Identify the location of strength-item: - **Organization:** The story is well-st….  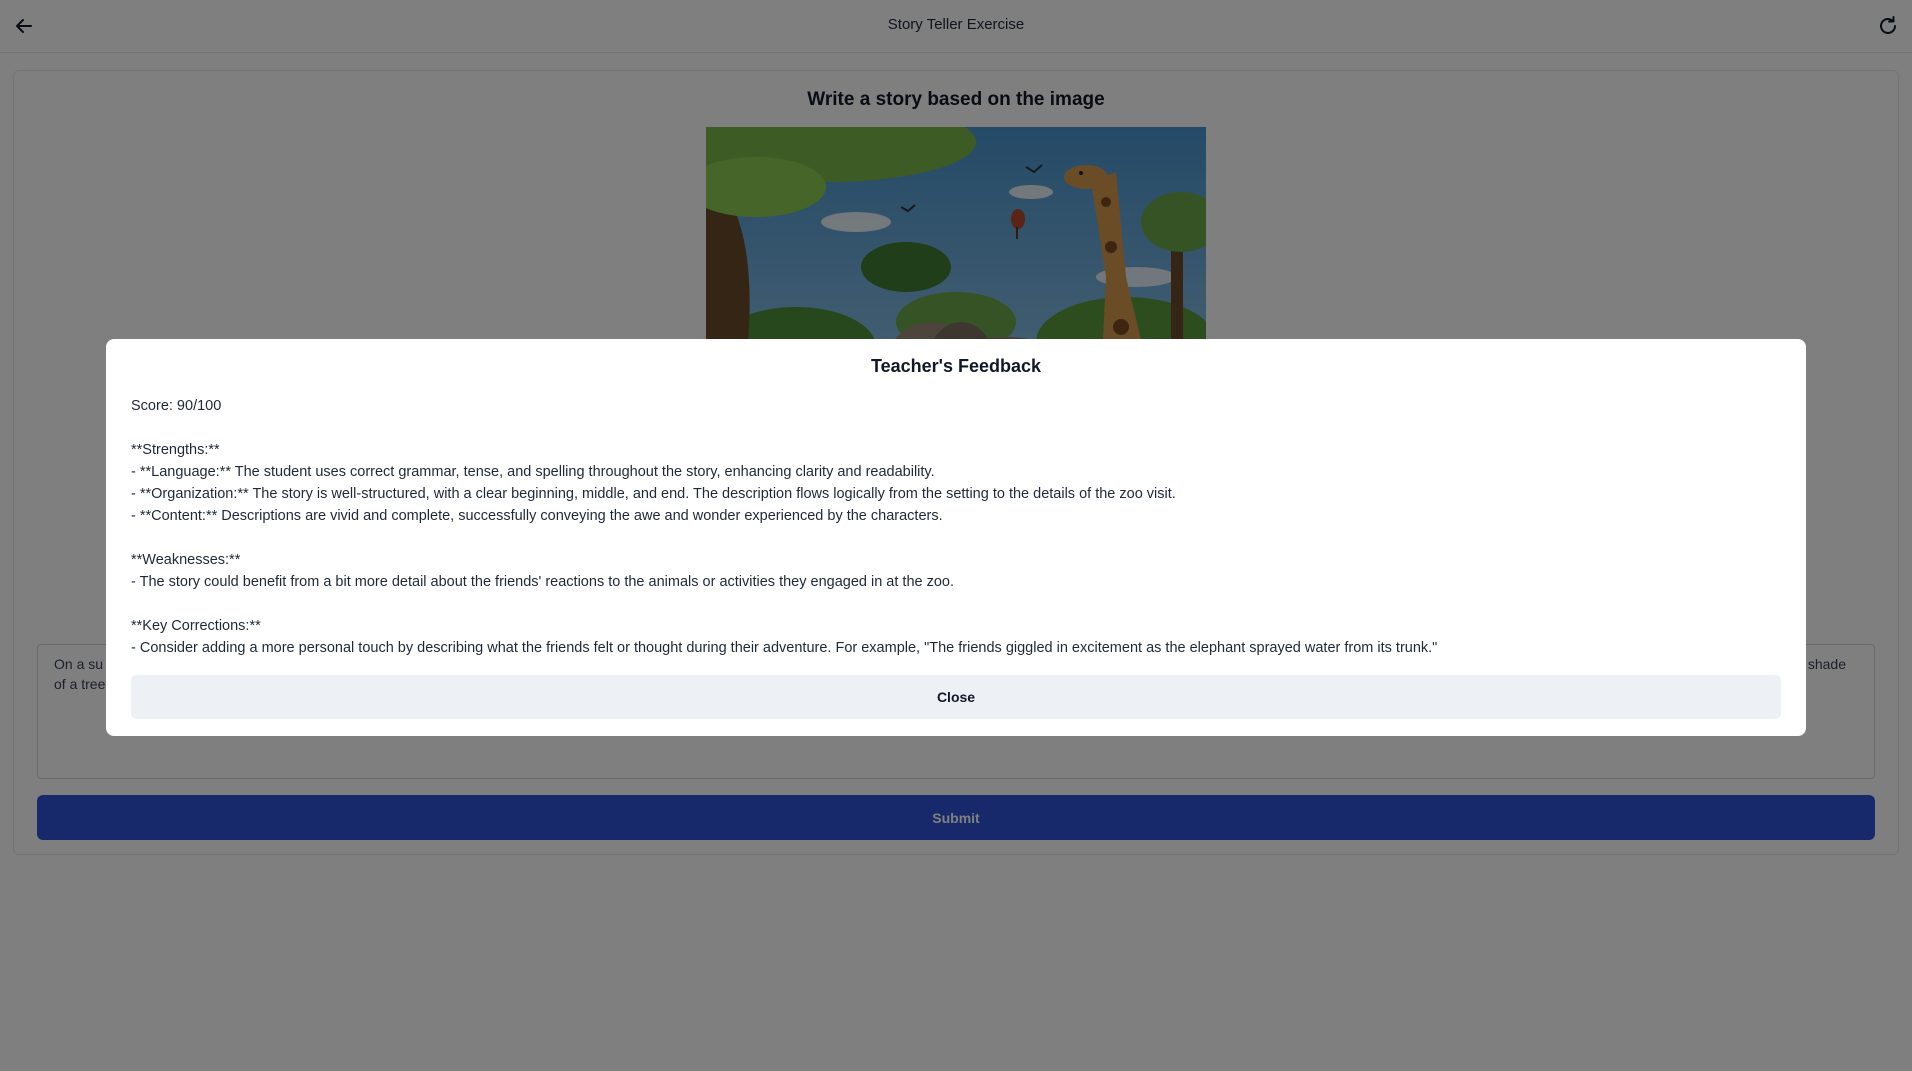
(653, 494).